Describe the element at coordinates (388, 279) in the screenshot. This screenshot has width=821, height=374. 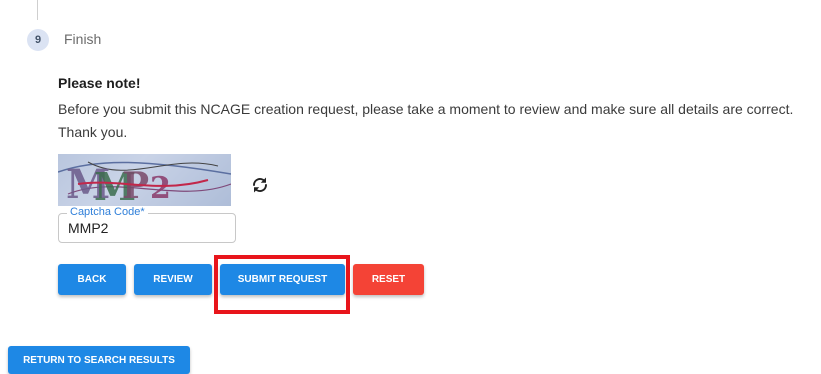
I see `reset-button: RESET` at that location.